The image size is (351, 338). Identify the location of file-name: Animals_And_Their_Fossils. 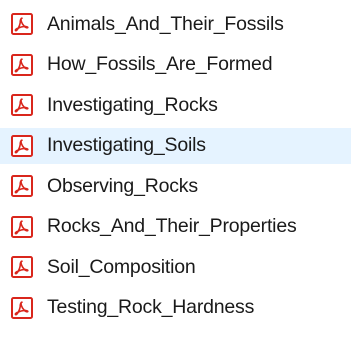
(165, 23).